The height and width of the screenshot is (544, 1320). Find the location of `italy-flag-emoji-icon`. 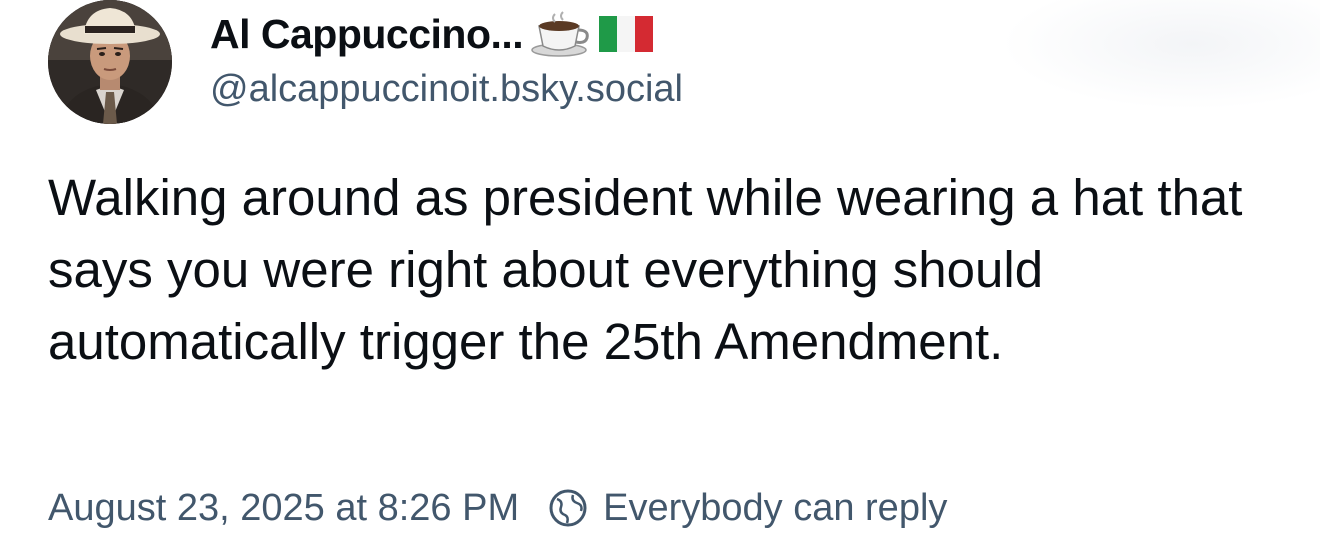

italy-flag-emoji-icon is located at coordinates (626, 34).